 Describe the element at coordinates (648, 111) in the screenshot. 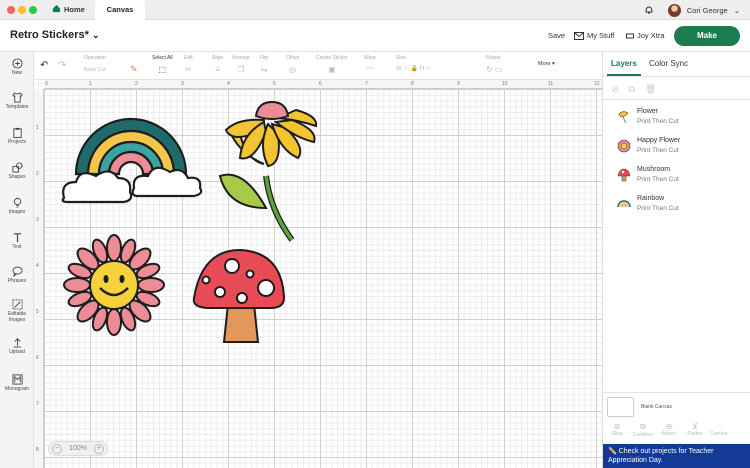

I see `layer-name: Flower` at that location.